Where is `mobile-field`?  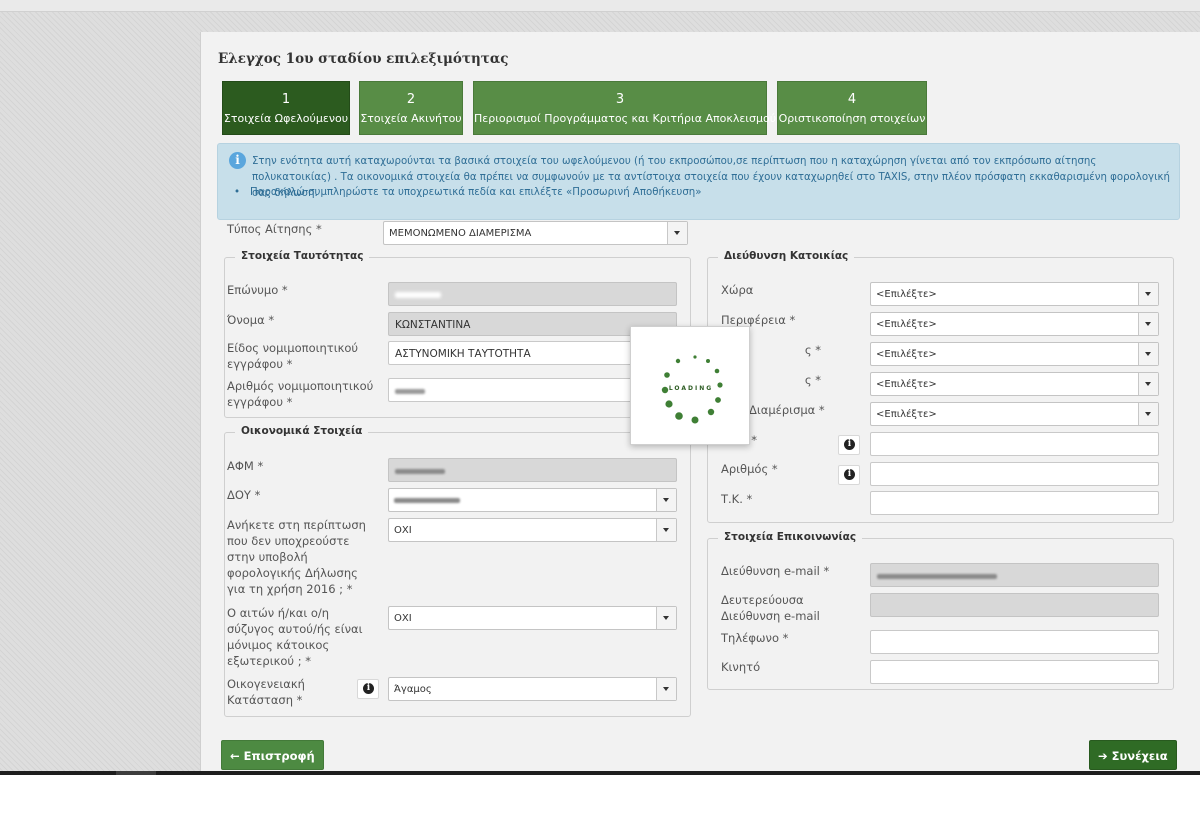
mobile-field is located at coordinates (1014, 672).